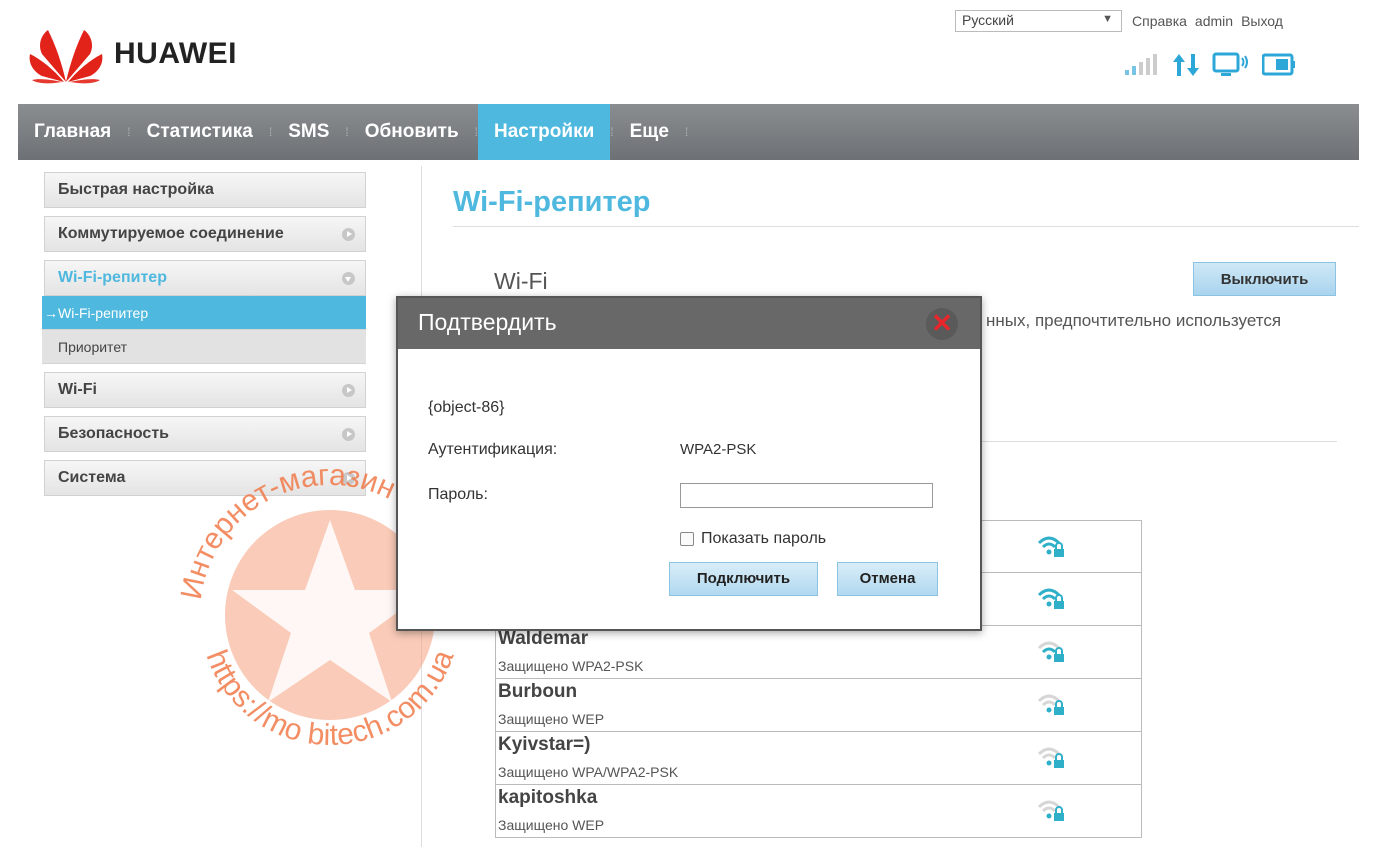 Image resolution: width=1374 pixels, height=847 pixels. Describe the element at coordinates (200, 132) in the screenshot. I see `nav-item-statistics: Статистика` at that location.